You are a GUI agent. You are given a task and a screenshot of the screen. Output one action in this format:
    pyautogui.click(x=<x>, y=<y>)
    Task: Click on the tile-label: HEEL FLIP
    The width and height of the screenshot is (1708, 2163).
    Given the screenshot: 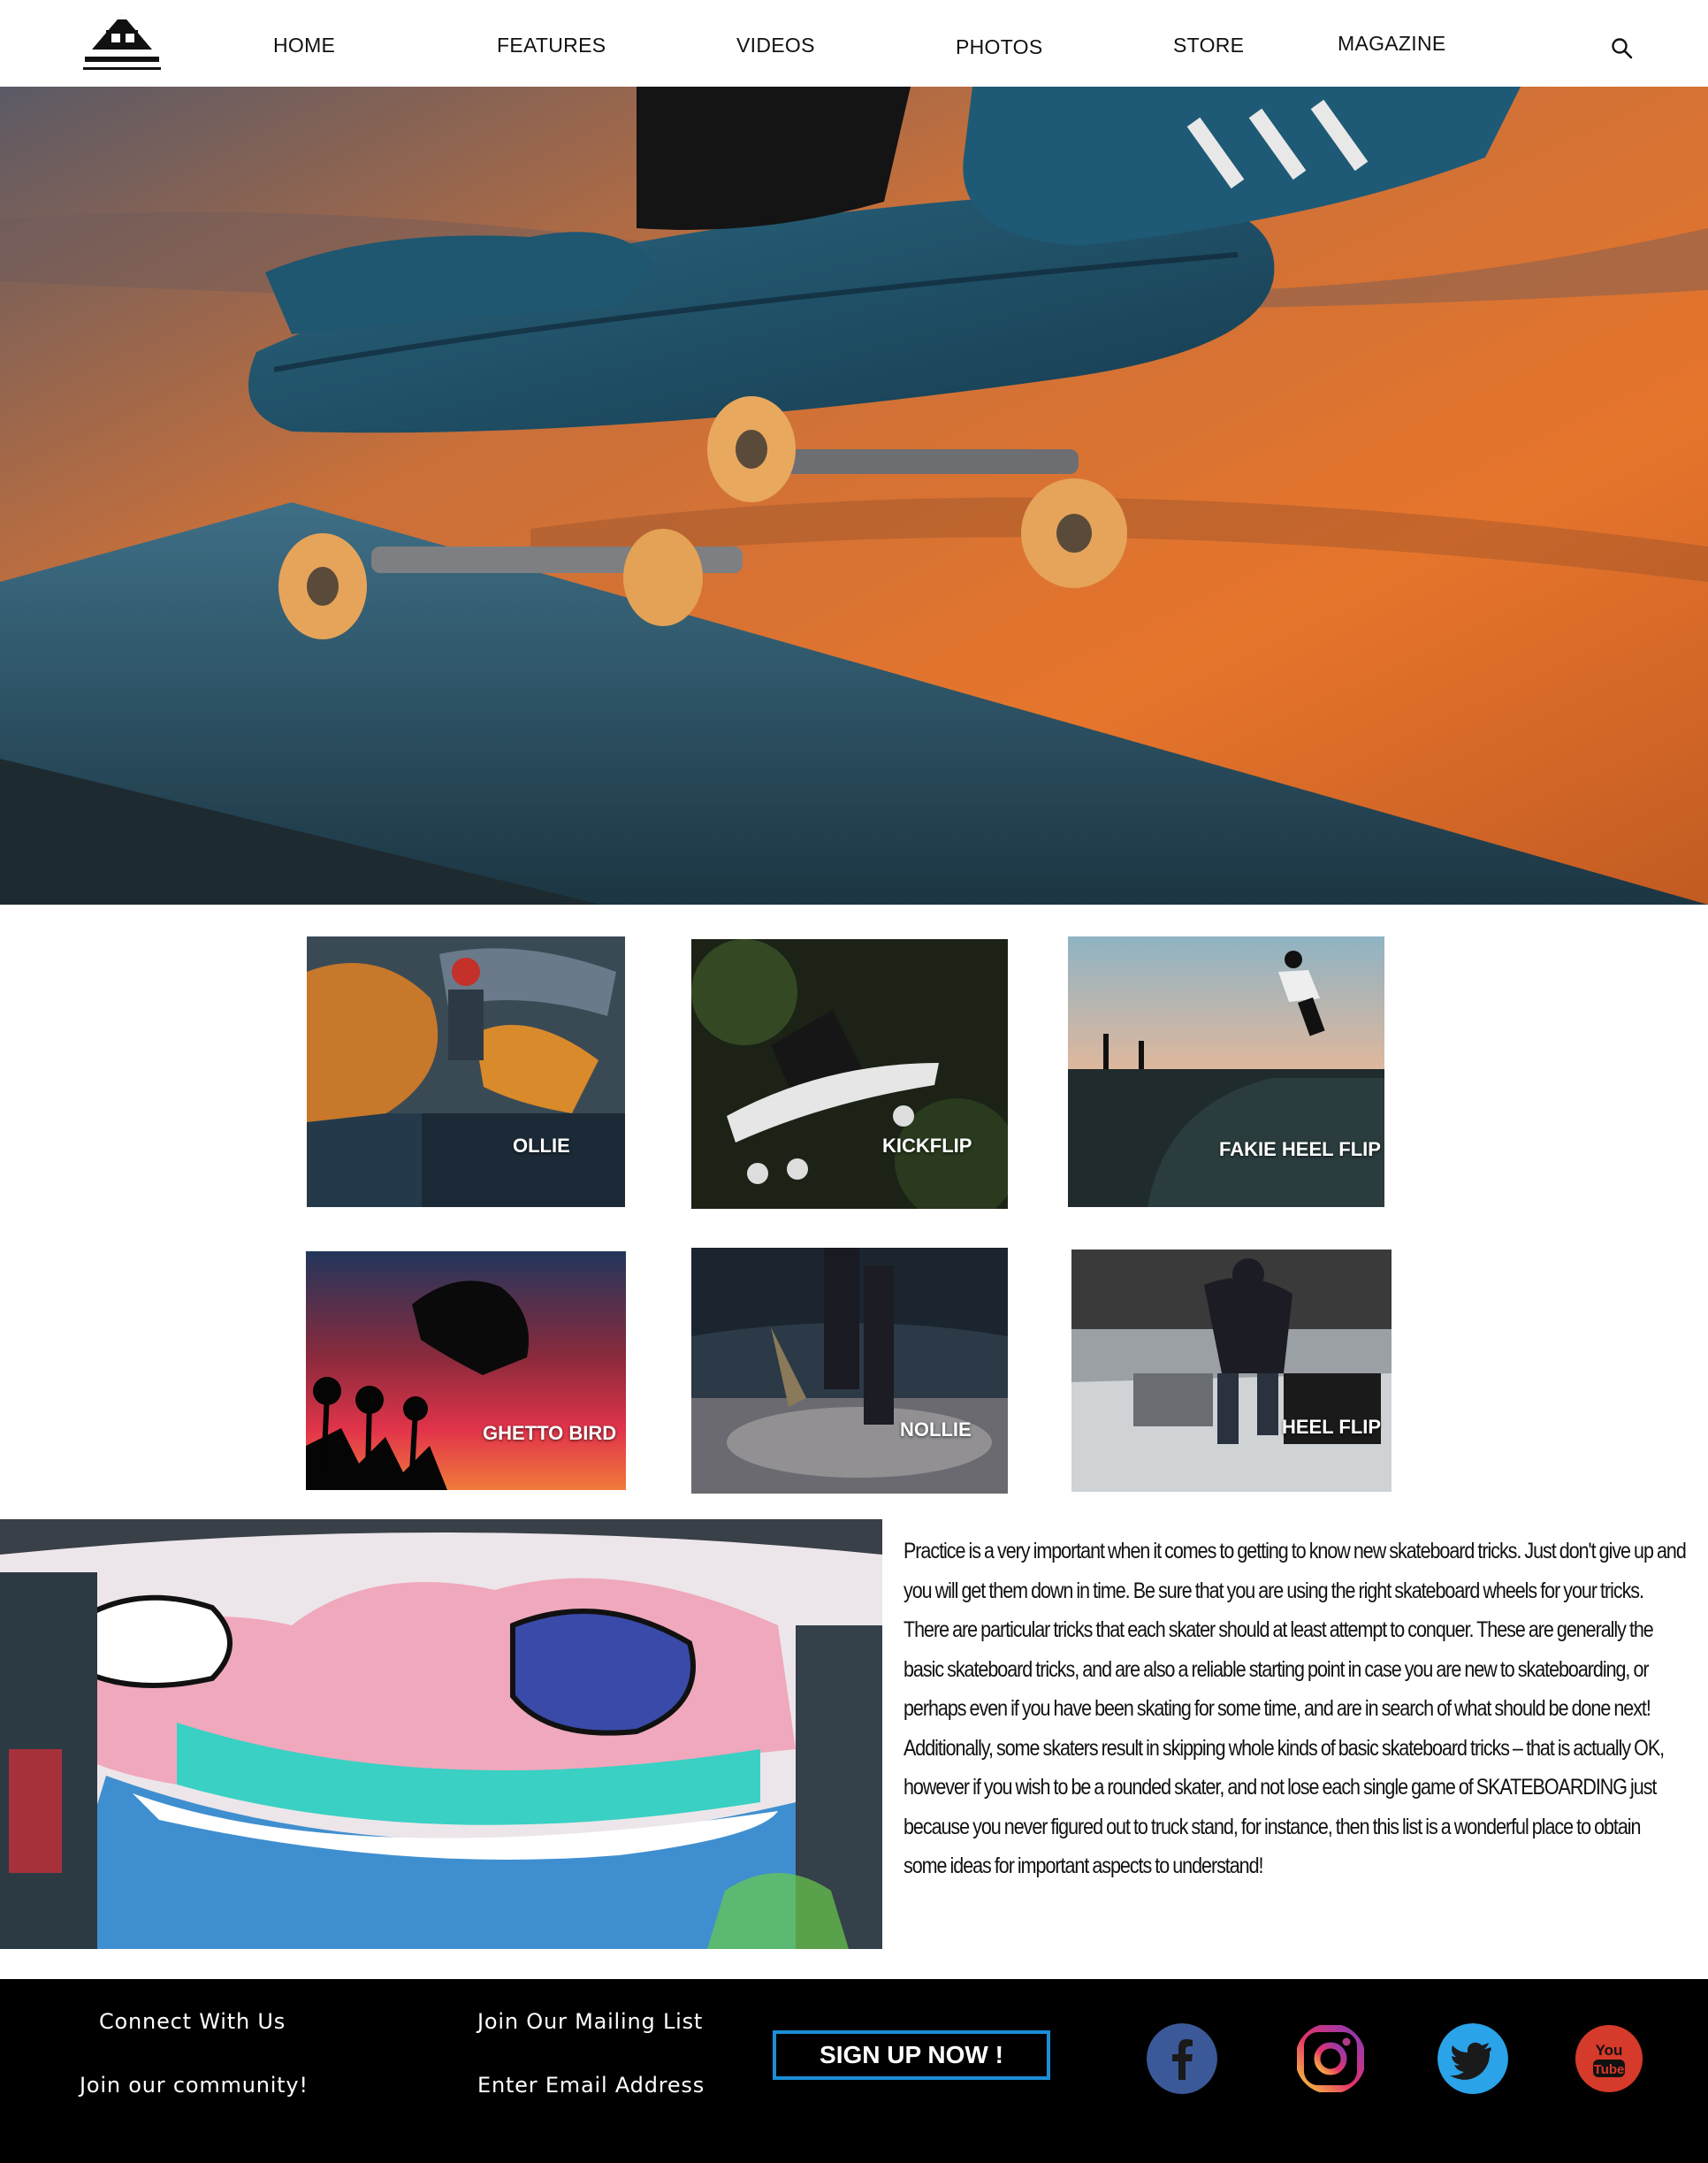 What is the action you would take?
    pyautogui.click(x=1332, y=1427)
    